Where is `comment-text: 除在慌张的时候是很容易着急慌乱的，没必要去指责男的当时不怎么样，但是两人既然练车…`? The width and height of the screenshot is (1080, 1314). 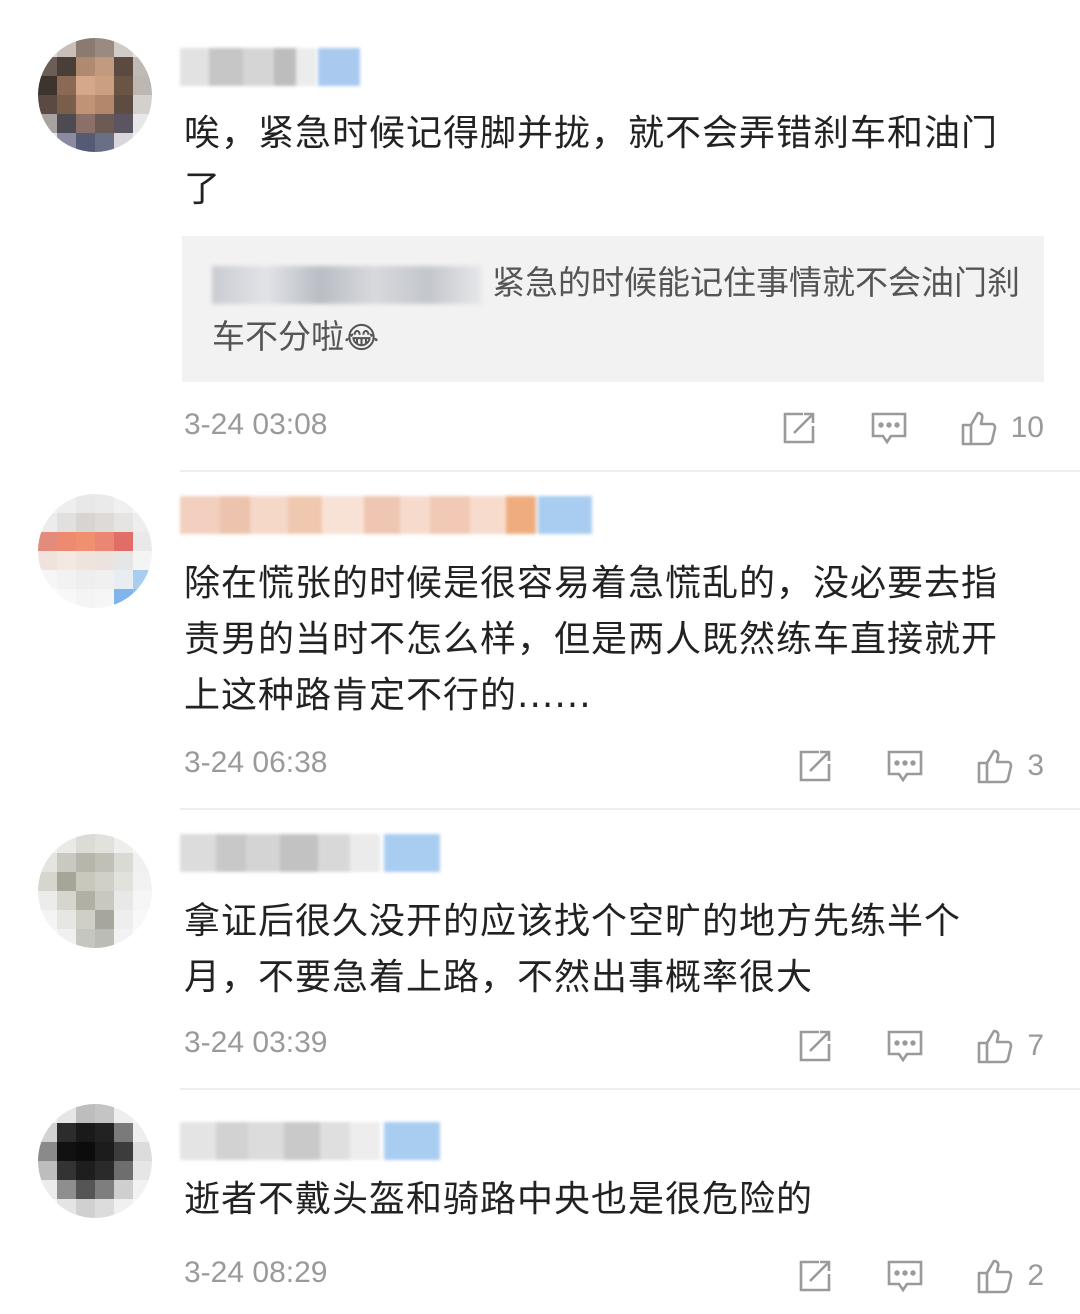 comment-text: 除在慌张的时候是很容易着急慌乱的，没必要去指责男的当时不怎么样，但是两人既然练车… is located at coordinates (591, 639).